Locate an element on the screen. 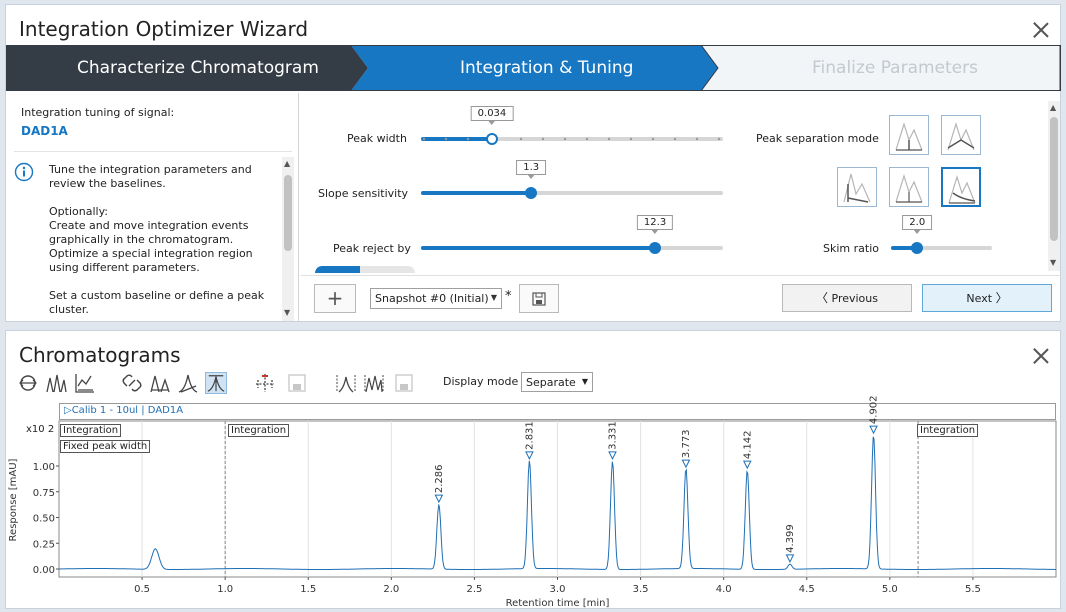 The width and height of the screenshot is (1066, 612). plus-icon: + is located at coordinates (335, 298).